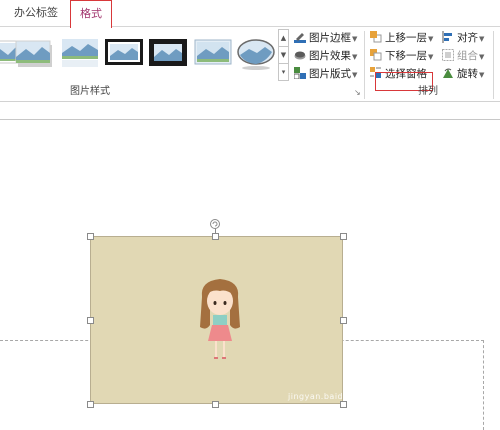 The width and height of the screenshot is (500, 430). I want to click on group-icon, so click(448, 55).